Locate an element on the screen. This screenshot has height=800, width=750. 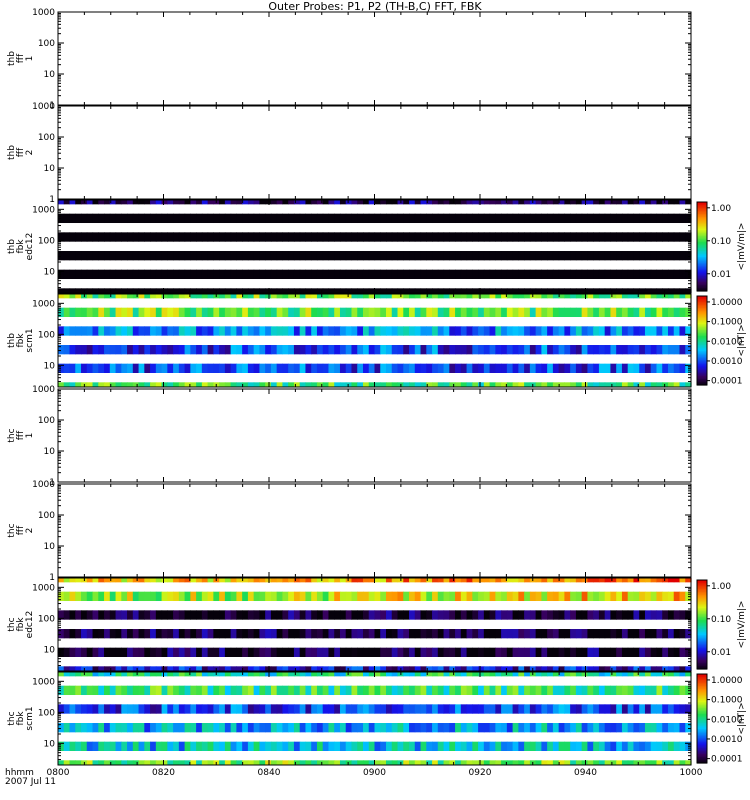
panel-thc-fbk-edc12: 101001000thcfbkedc120.010.101.00<|mV/m|> is located at coordinates (377, 624).